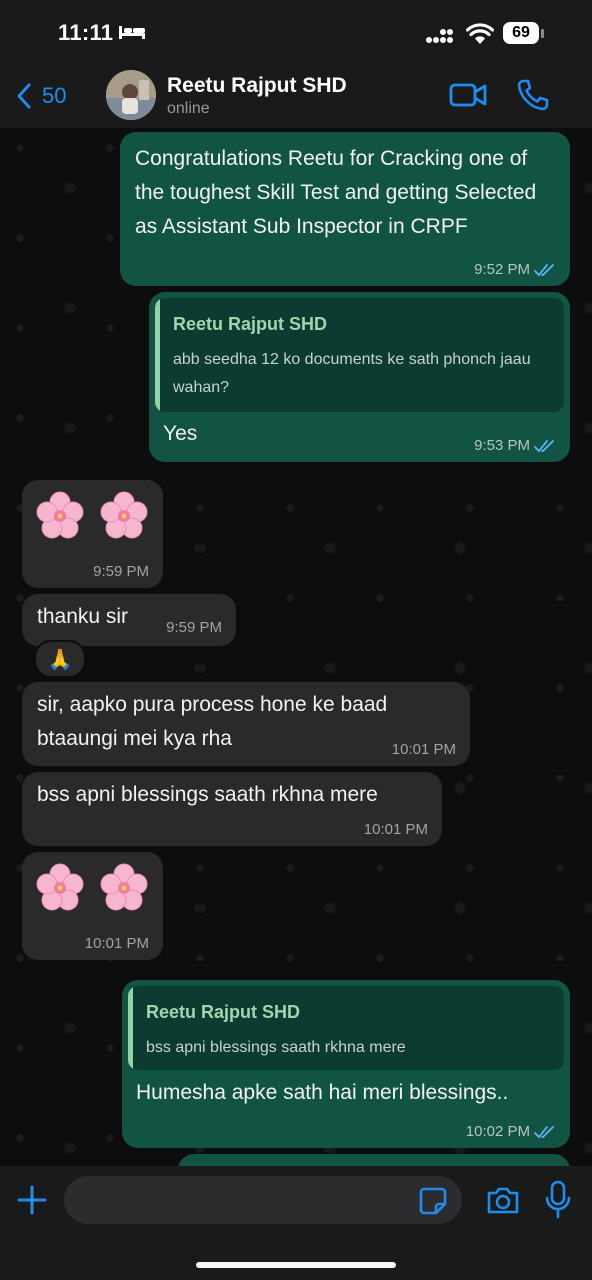 The image size is (592, 1280). I want to click on sleep-focus-icon, so click(132, 32).